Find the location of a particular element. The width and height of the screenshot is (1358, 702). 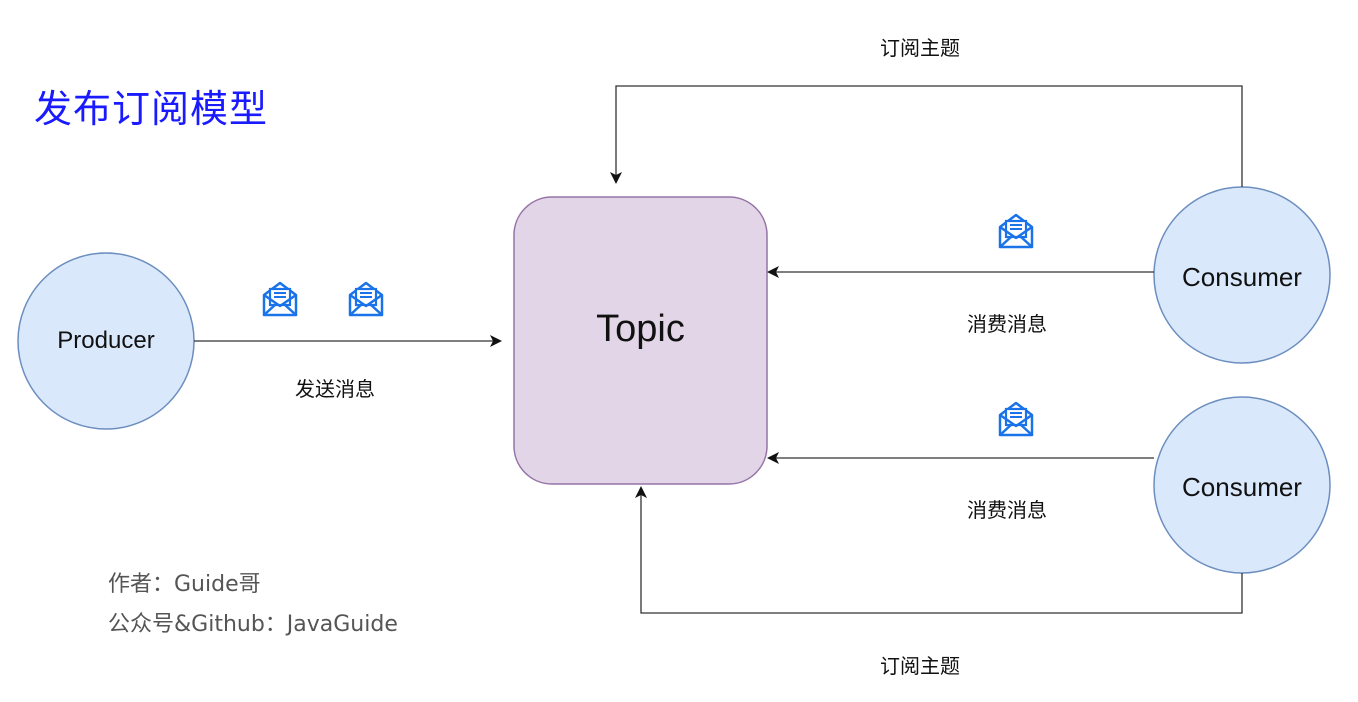

consumer-bottom-label: Consumer is located at coordinates (1242, 487).